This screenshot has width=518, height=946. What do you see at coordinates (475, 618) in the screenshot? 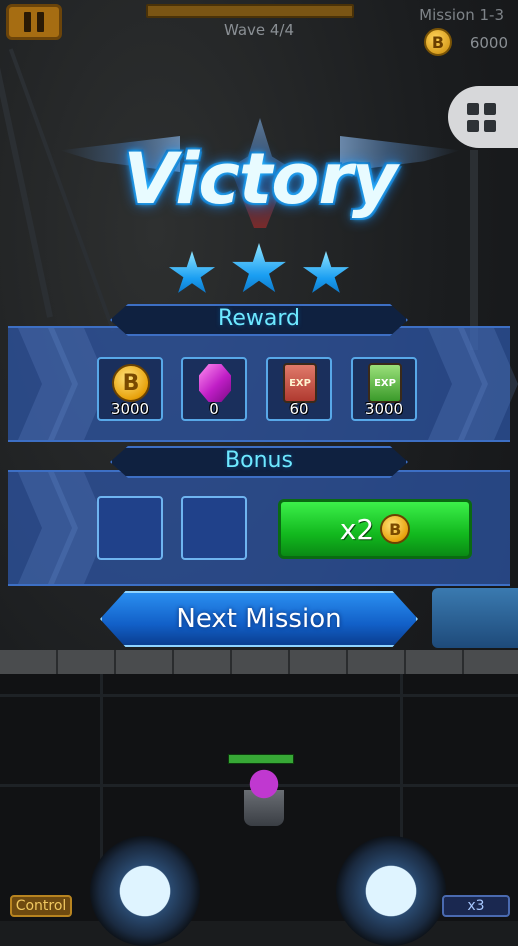
I see `background-machine` at bounding box center [475, 618].